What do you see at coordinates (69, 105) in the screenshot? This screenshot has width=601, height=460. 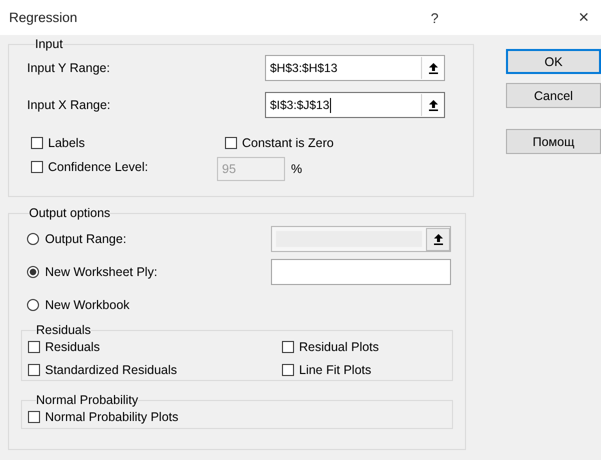 I see `field-label: Input X Range:` at bounding box center [69, 105].